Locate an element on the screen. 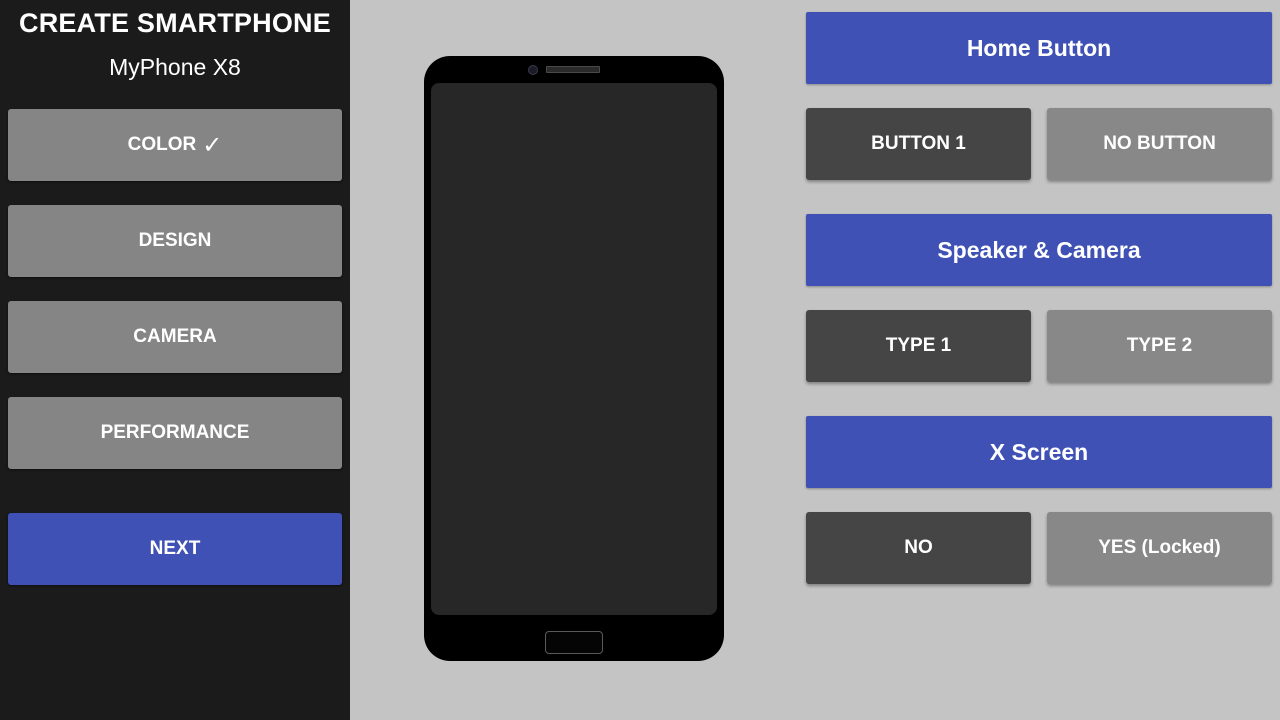 The width and height of the screenshot is (1280, 720). camera-button-label: CAMERA is located at coordinates (175, 336).